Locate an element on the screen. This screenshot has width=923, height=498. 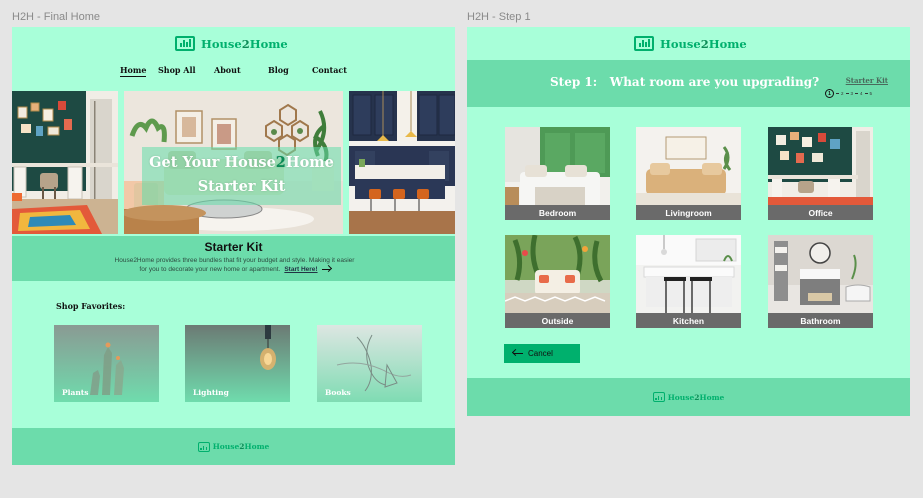
room-card-kitchen: Kitchen is located at coordinates (688, 281).